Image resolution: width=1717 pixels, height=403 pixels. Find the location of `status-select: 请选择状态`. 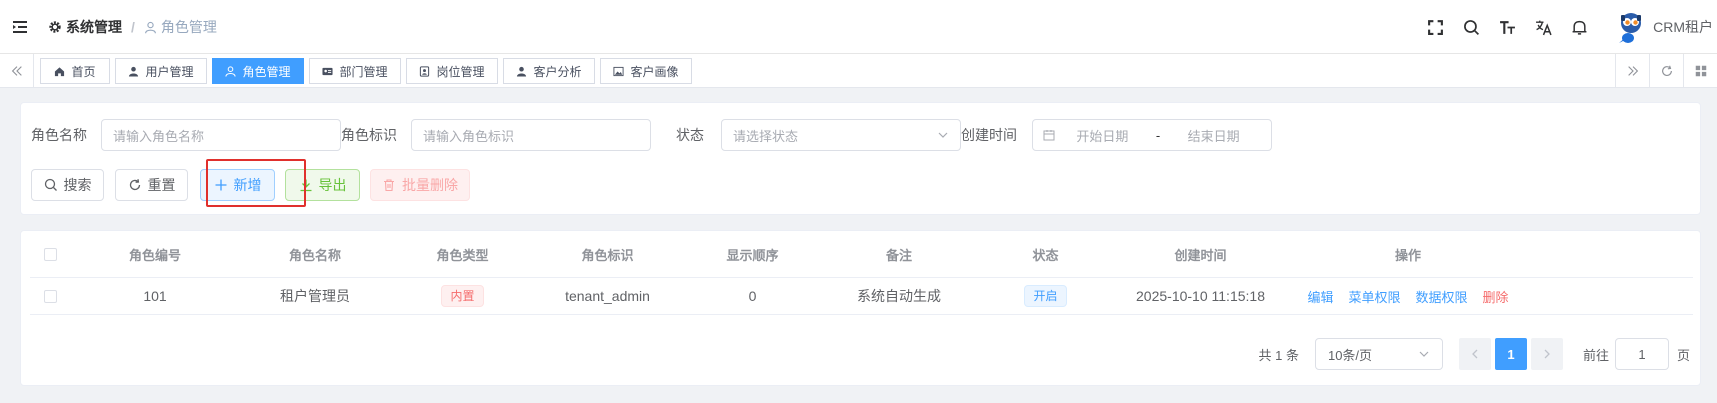

status-select: 请选择状态 is located at coordinates (841, 135).